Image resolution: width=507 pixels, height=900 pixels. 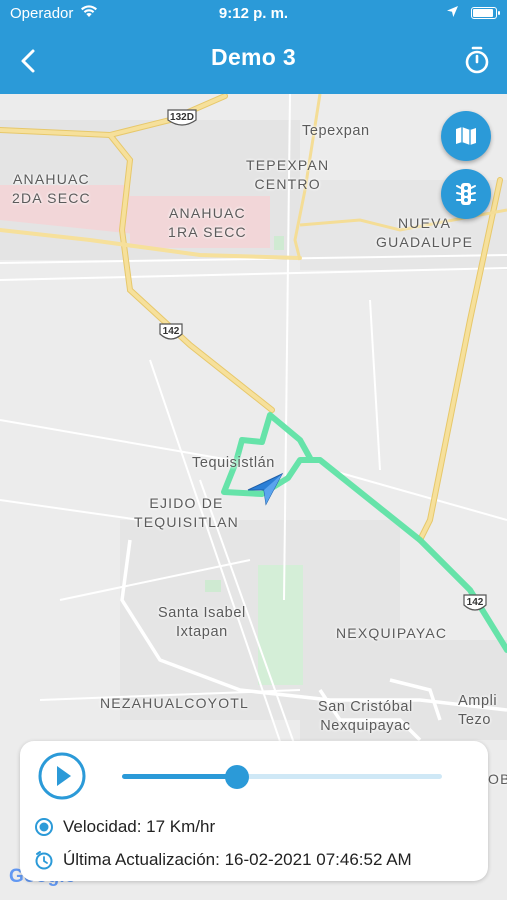 I want to click on traffic-light-icon, so click(x=466, y=194).